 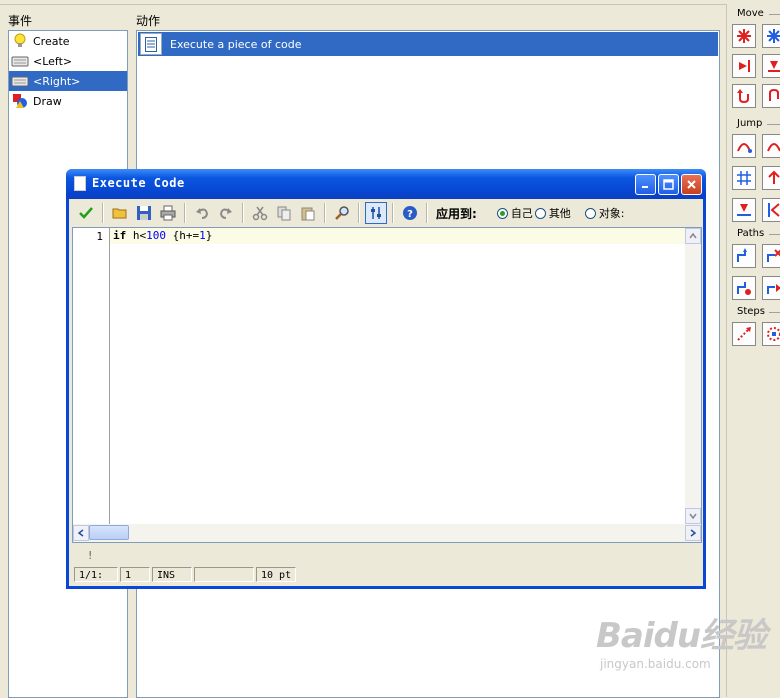 I want to click on dialog-titlebar: Execute Code, so click(x=386, y=184).